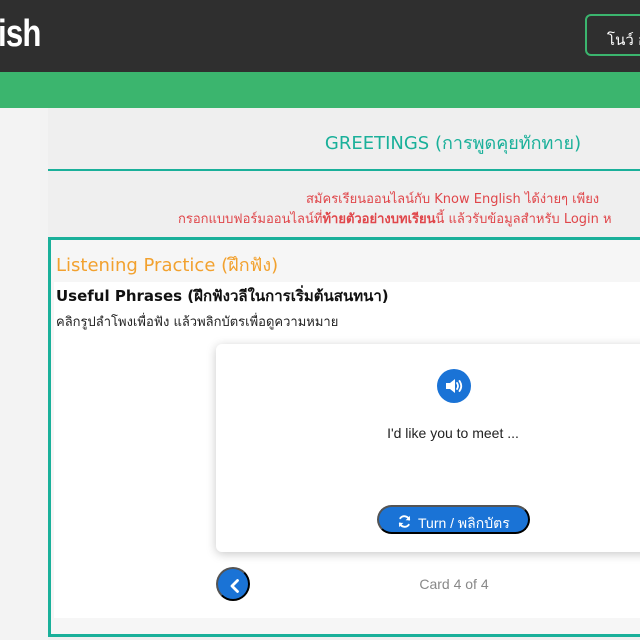 The image size is (640, 640). Describe the element at coordinates (454, 584) in the screenshot. I see `card-counter: Card 4 of 4` at that location.